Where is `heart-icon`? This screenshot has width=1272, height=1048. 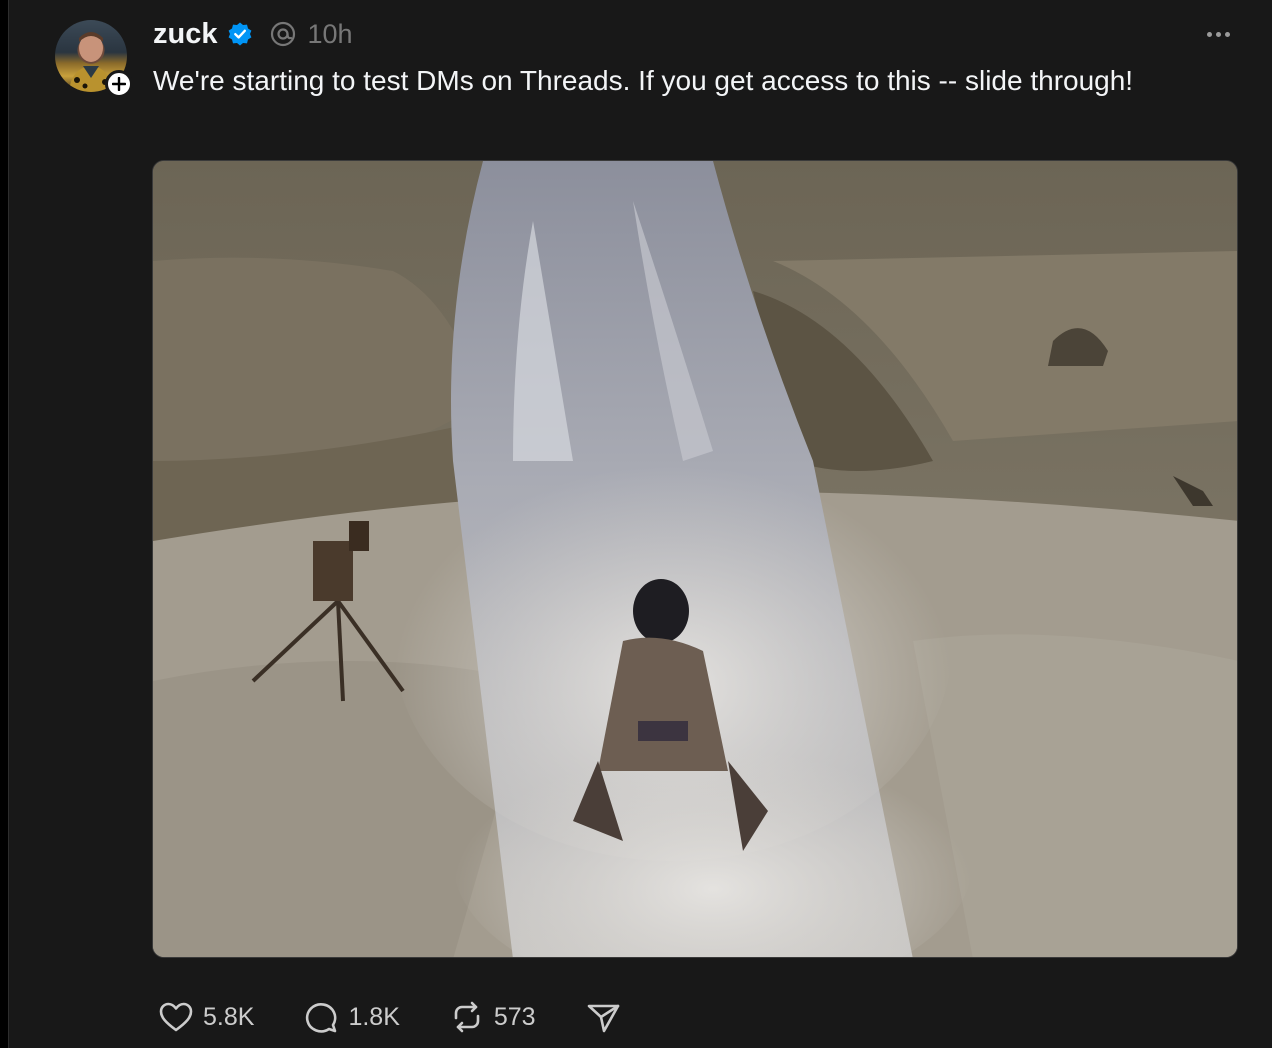 heart-icon is located at coordinates (176, 1017).